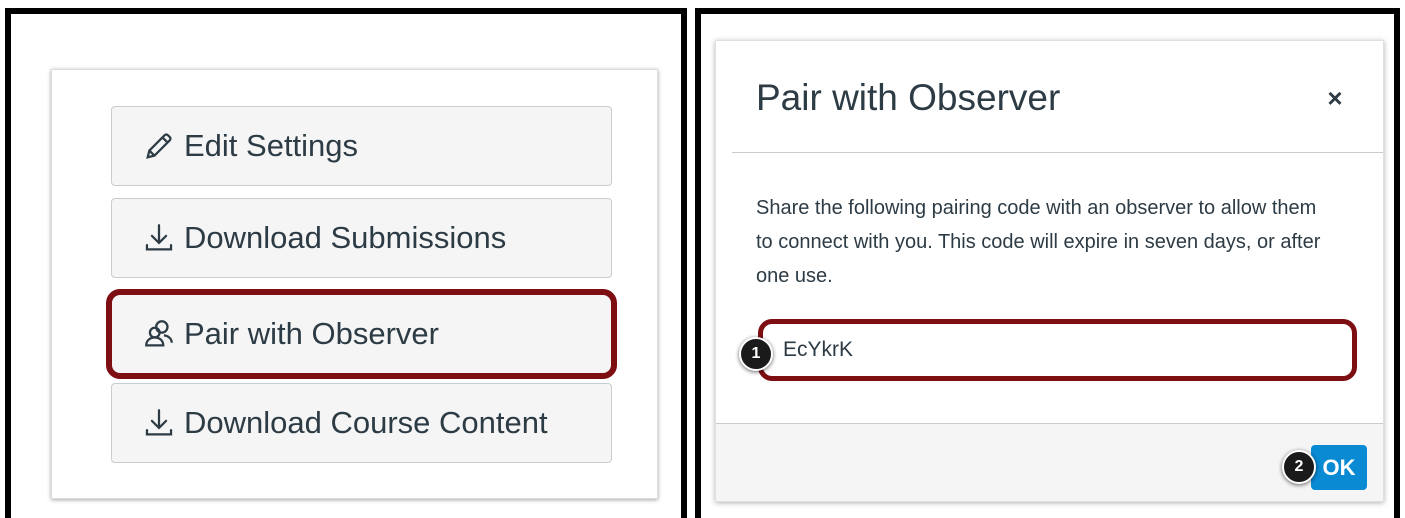 The image size is (1405, 518). I want to click on modal-title: Pair with Observer, so click(908, 97).